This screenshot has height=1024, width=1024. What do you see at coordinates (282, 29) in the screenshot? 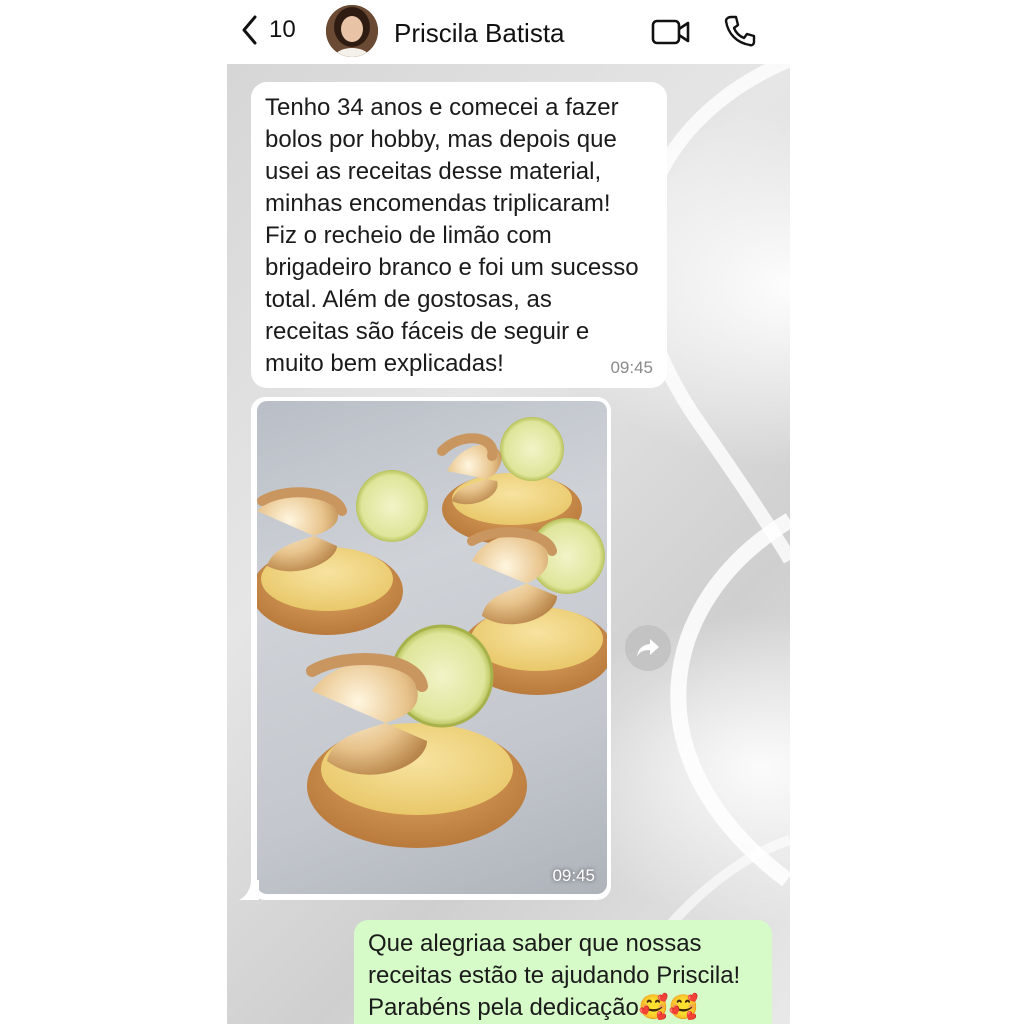
I see `unread-count: 10` at bounding box center [282, 29].